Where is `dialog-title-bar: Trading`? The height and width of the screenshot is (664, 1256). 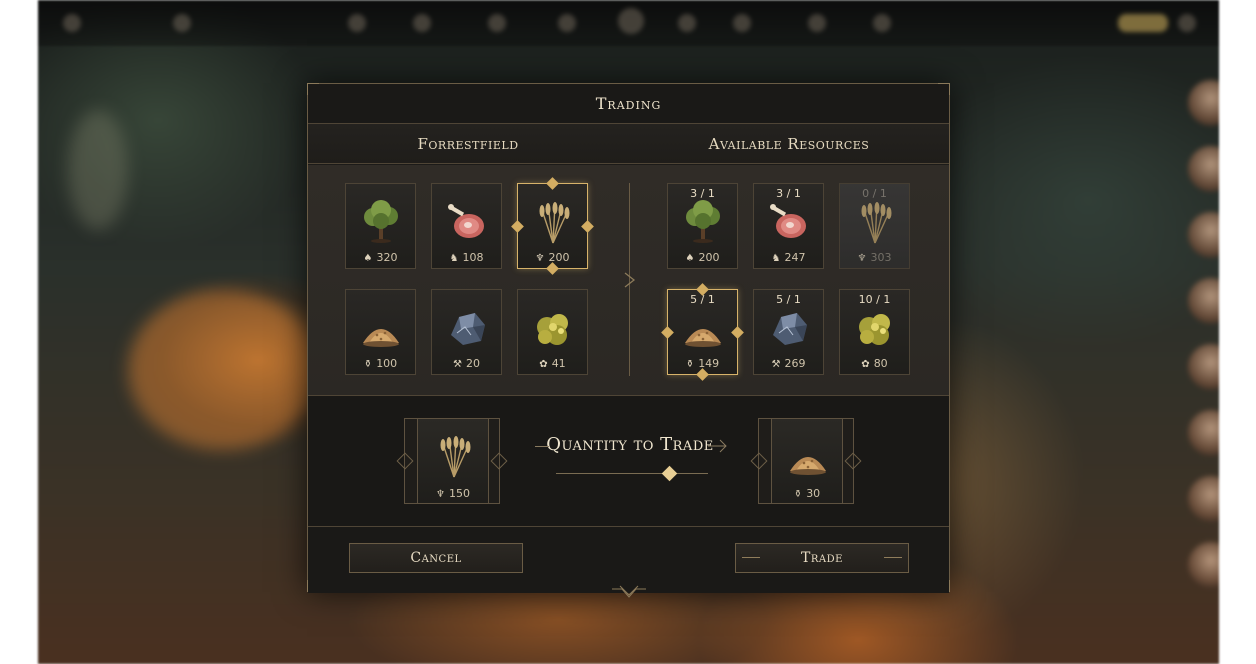 dialog-title-bar: Trading is located at coordinates (628, 104).